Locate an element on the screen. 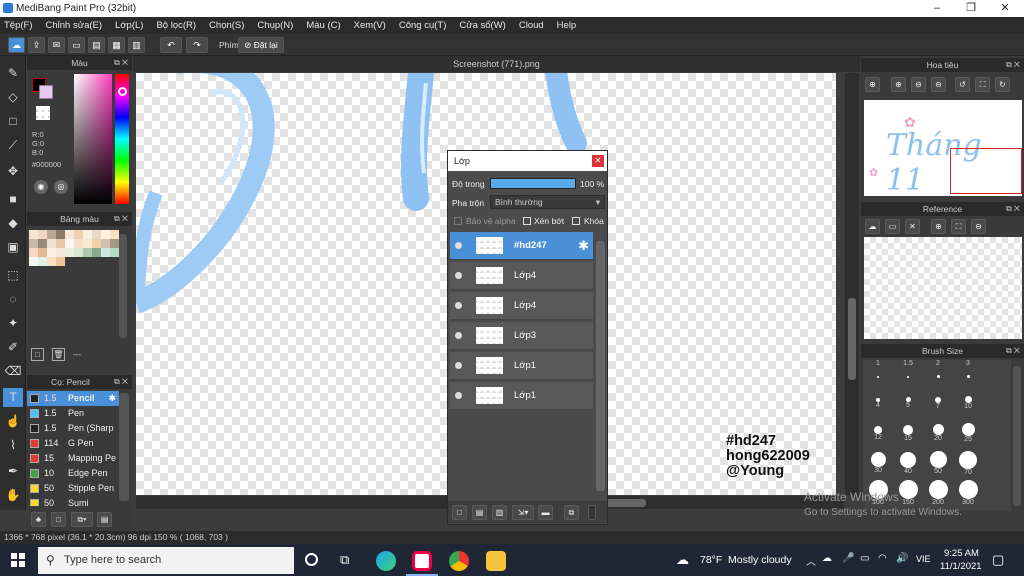 The image size is (1024, 576). move-tool-icon: ✥ is located at coordinates (13, 171).